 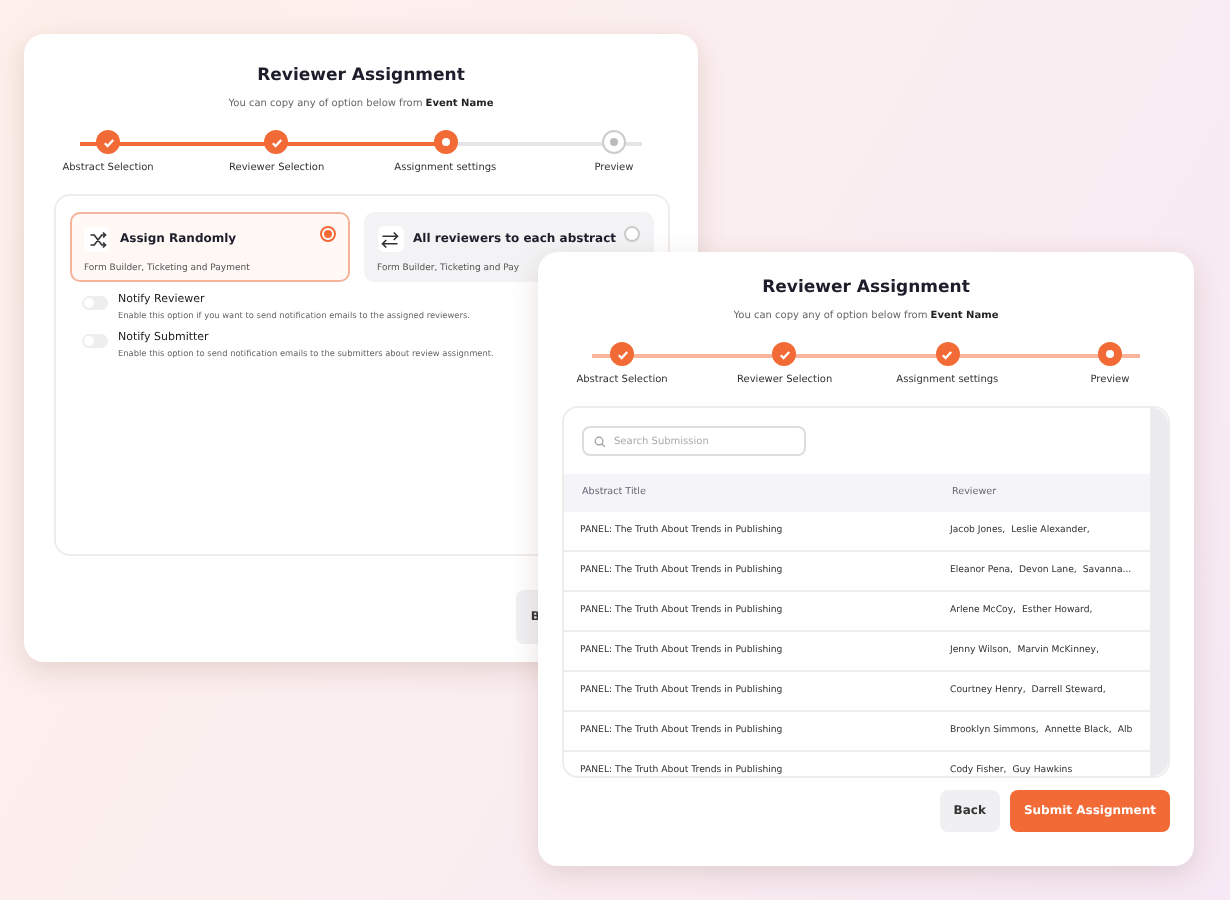 I want to click on search-icon, so click(x=600, y=441).